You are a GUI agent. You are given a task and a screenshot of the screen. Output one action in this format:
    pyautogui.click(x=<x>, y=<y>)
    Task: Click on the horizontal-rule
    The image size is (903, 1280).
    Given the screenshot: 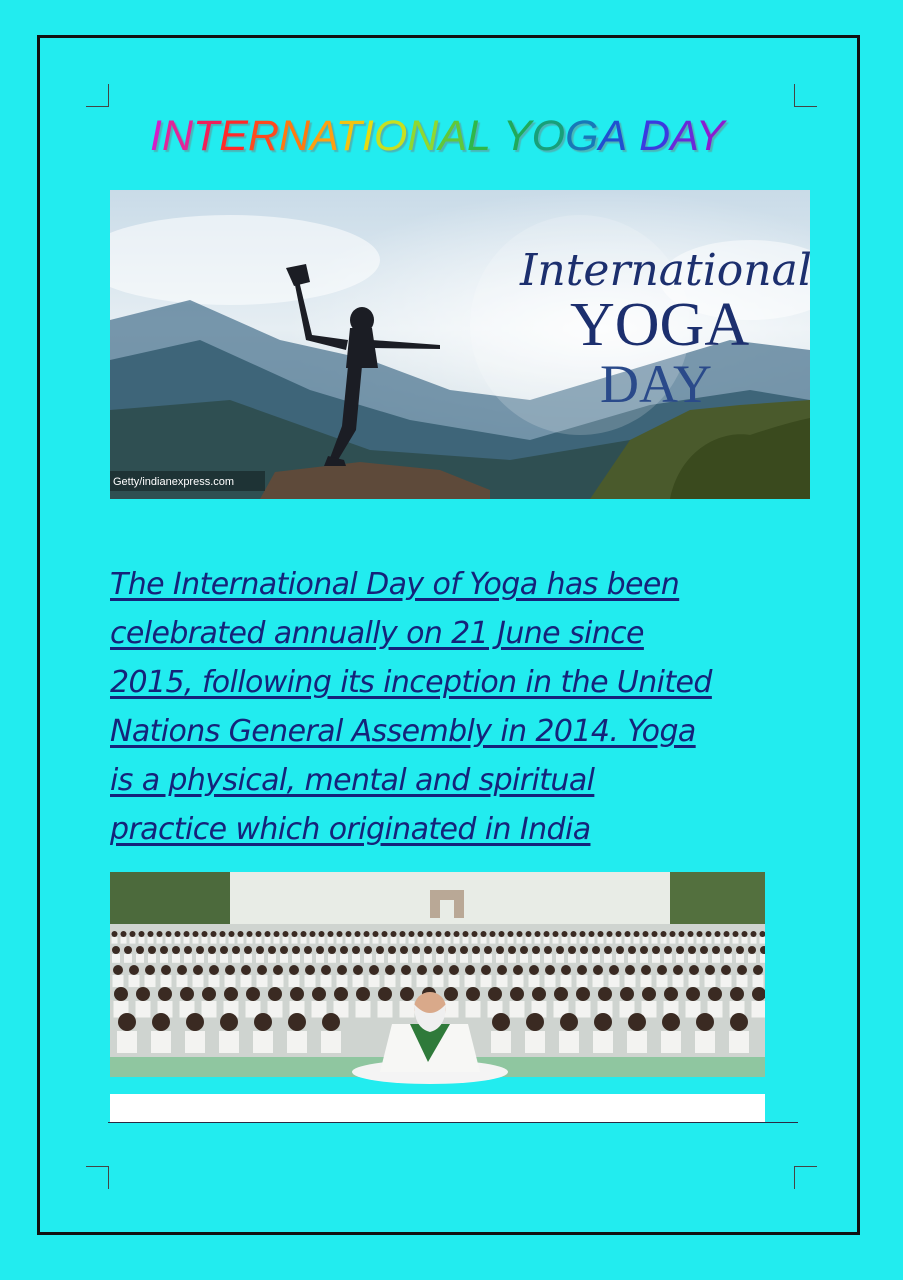 What is the action you would take?
    pyautogui.click(x=453, y=1122)
    